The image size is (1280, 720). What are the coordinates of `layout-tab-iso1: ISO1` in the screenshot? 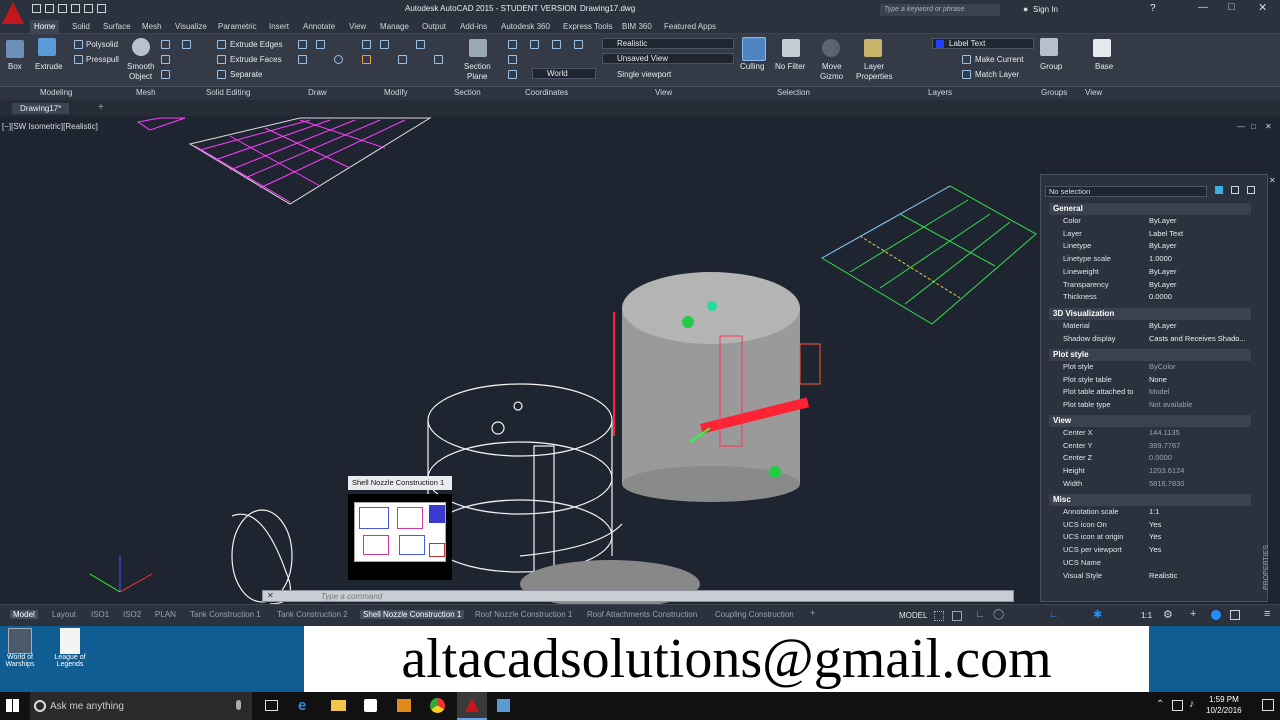 It's located at (100, 614).